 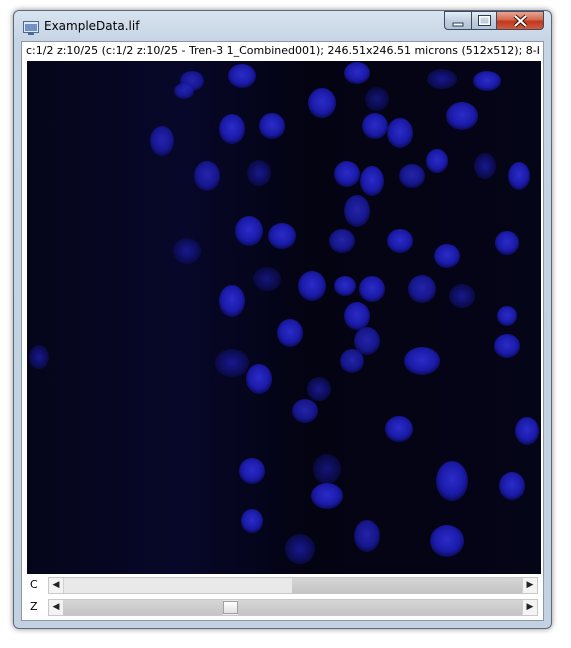 What do you see at coordinates (282, 26) in the screenshot?
I see `title-bar: ExampleData.lif` at bounding box center [282, 26].